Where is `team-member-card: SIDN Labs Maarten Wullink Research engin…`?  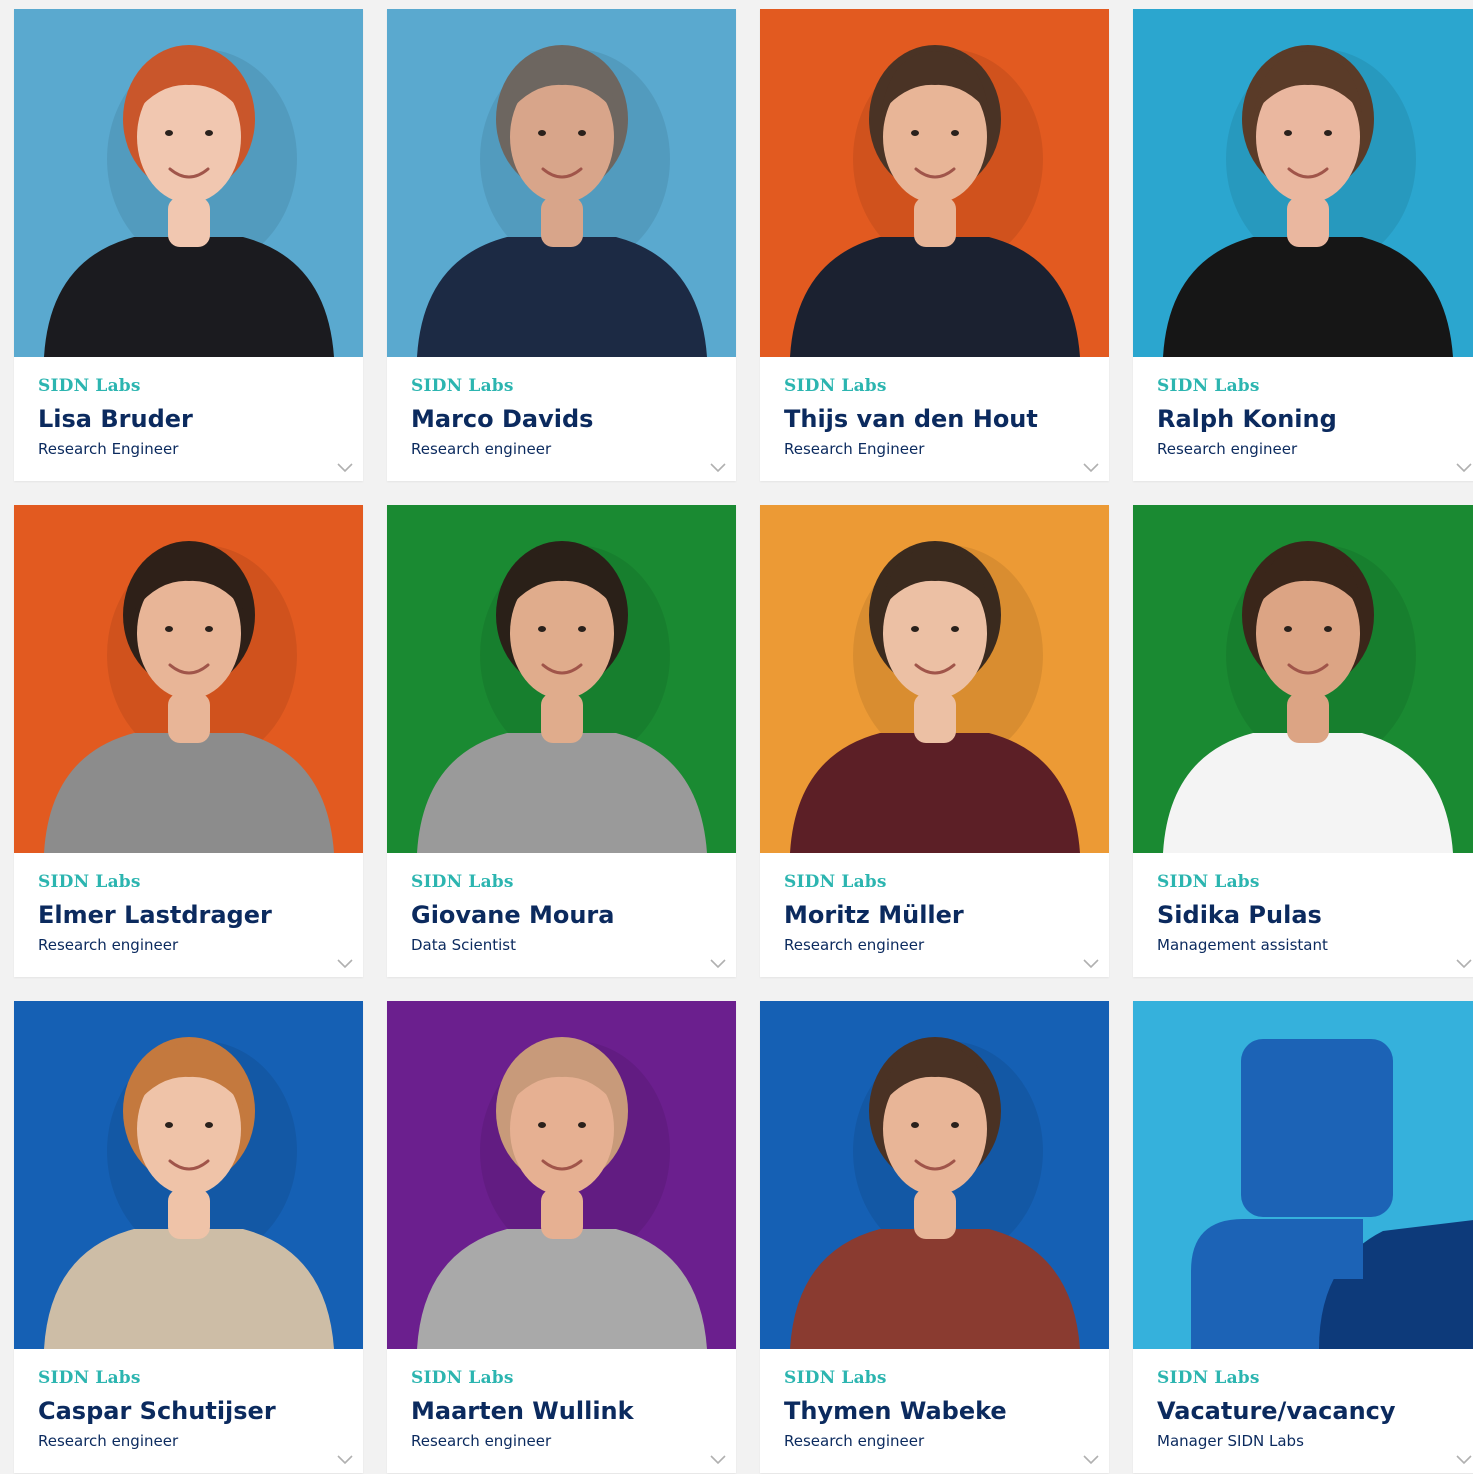
team-member-card: SIDN Labs Maarten Wullink Research engin… is located at coordinates (561, 1237).